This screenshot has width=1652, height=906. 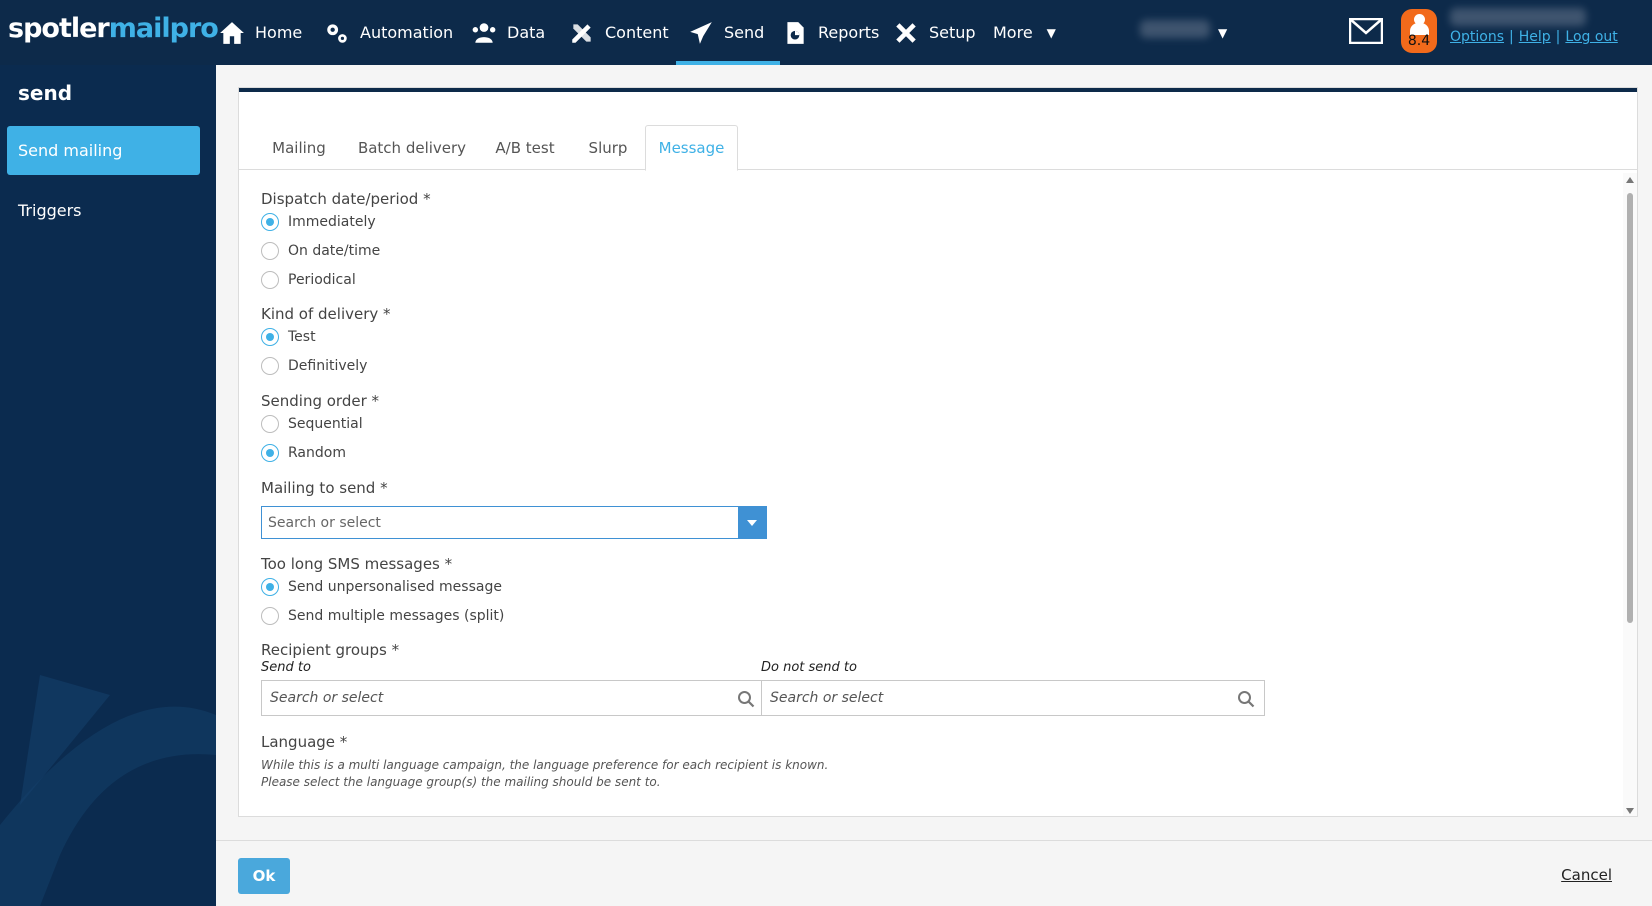 I want to click on envelope-icon, so click(x=1366, y=31).